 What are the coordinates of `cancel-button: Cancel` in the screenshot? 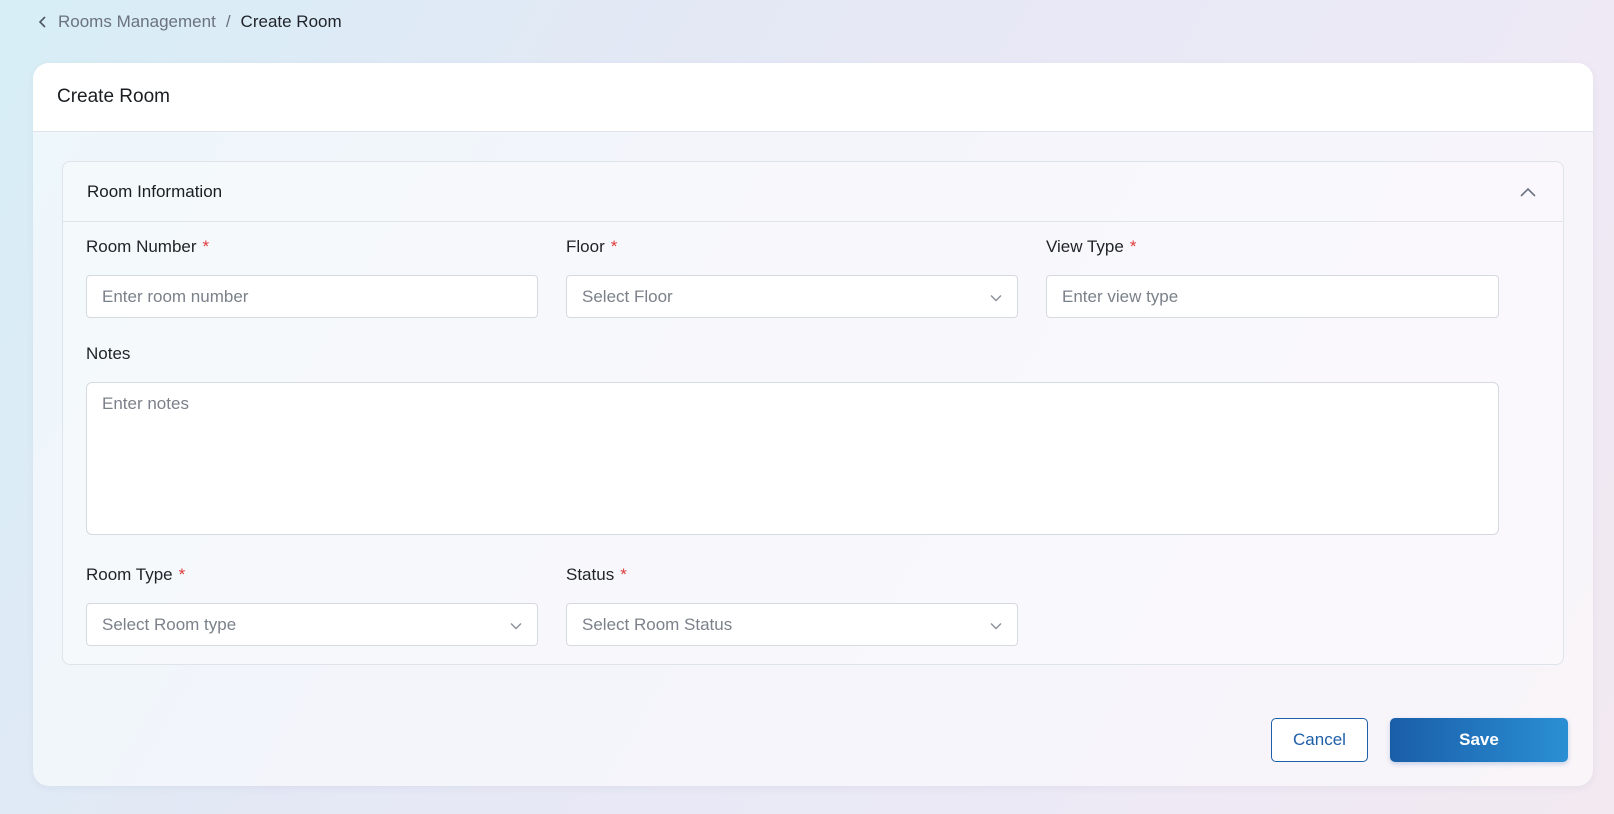 It's located at (1319, 740).